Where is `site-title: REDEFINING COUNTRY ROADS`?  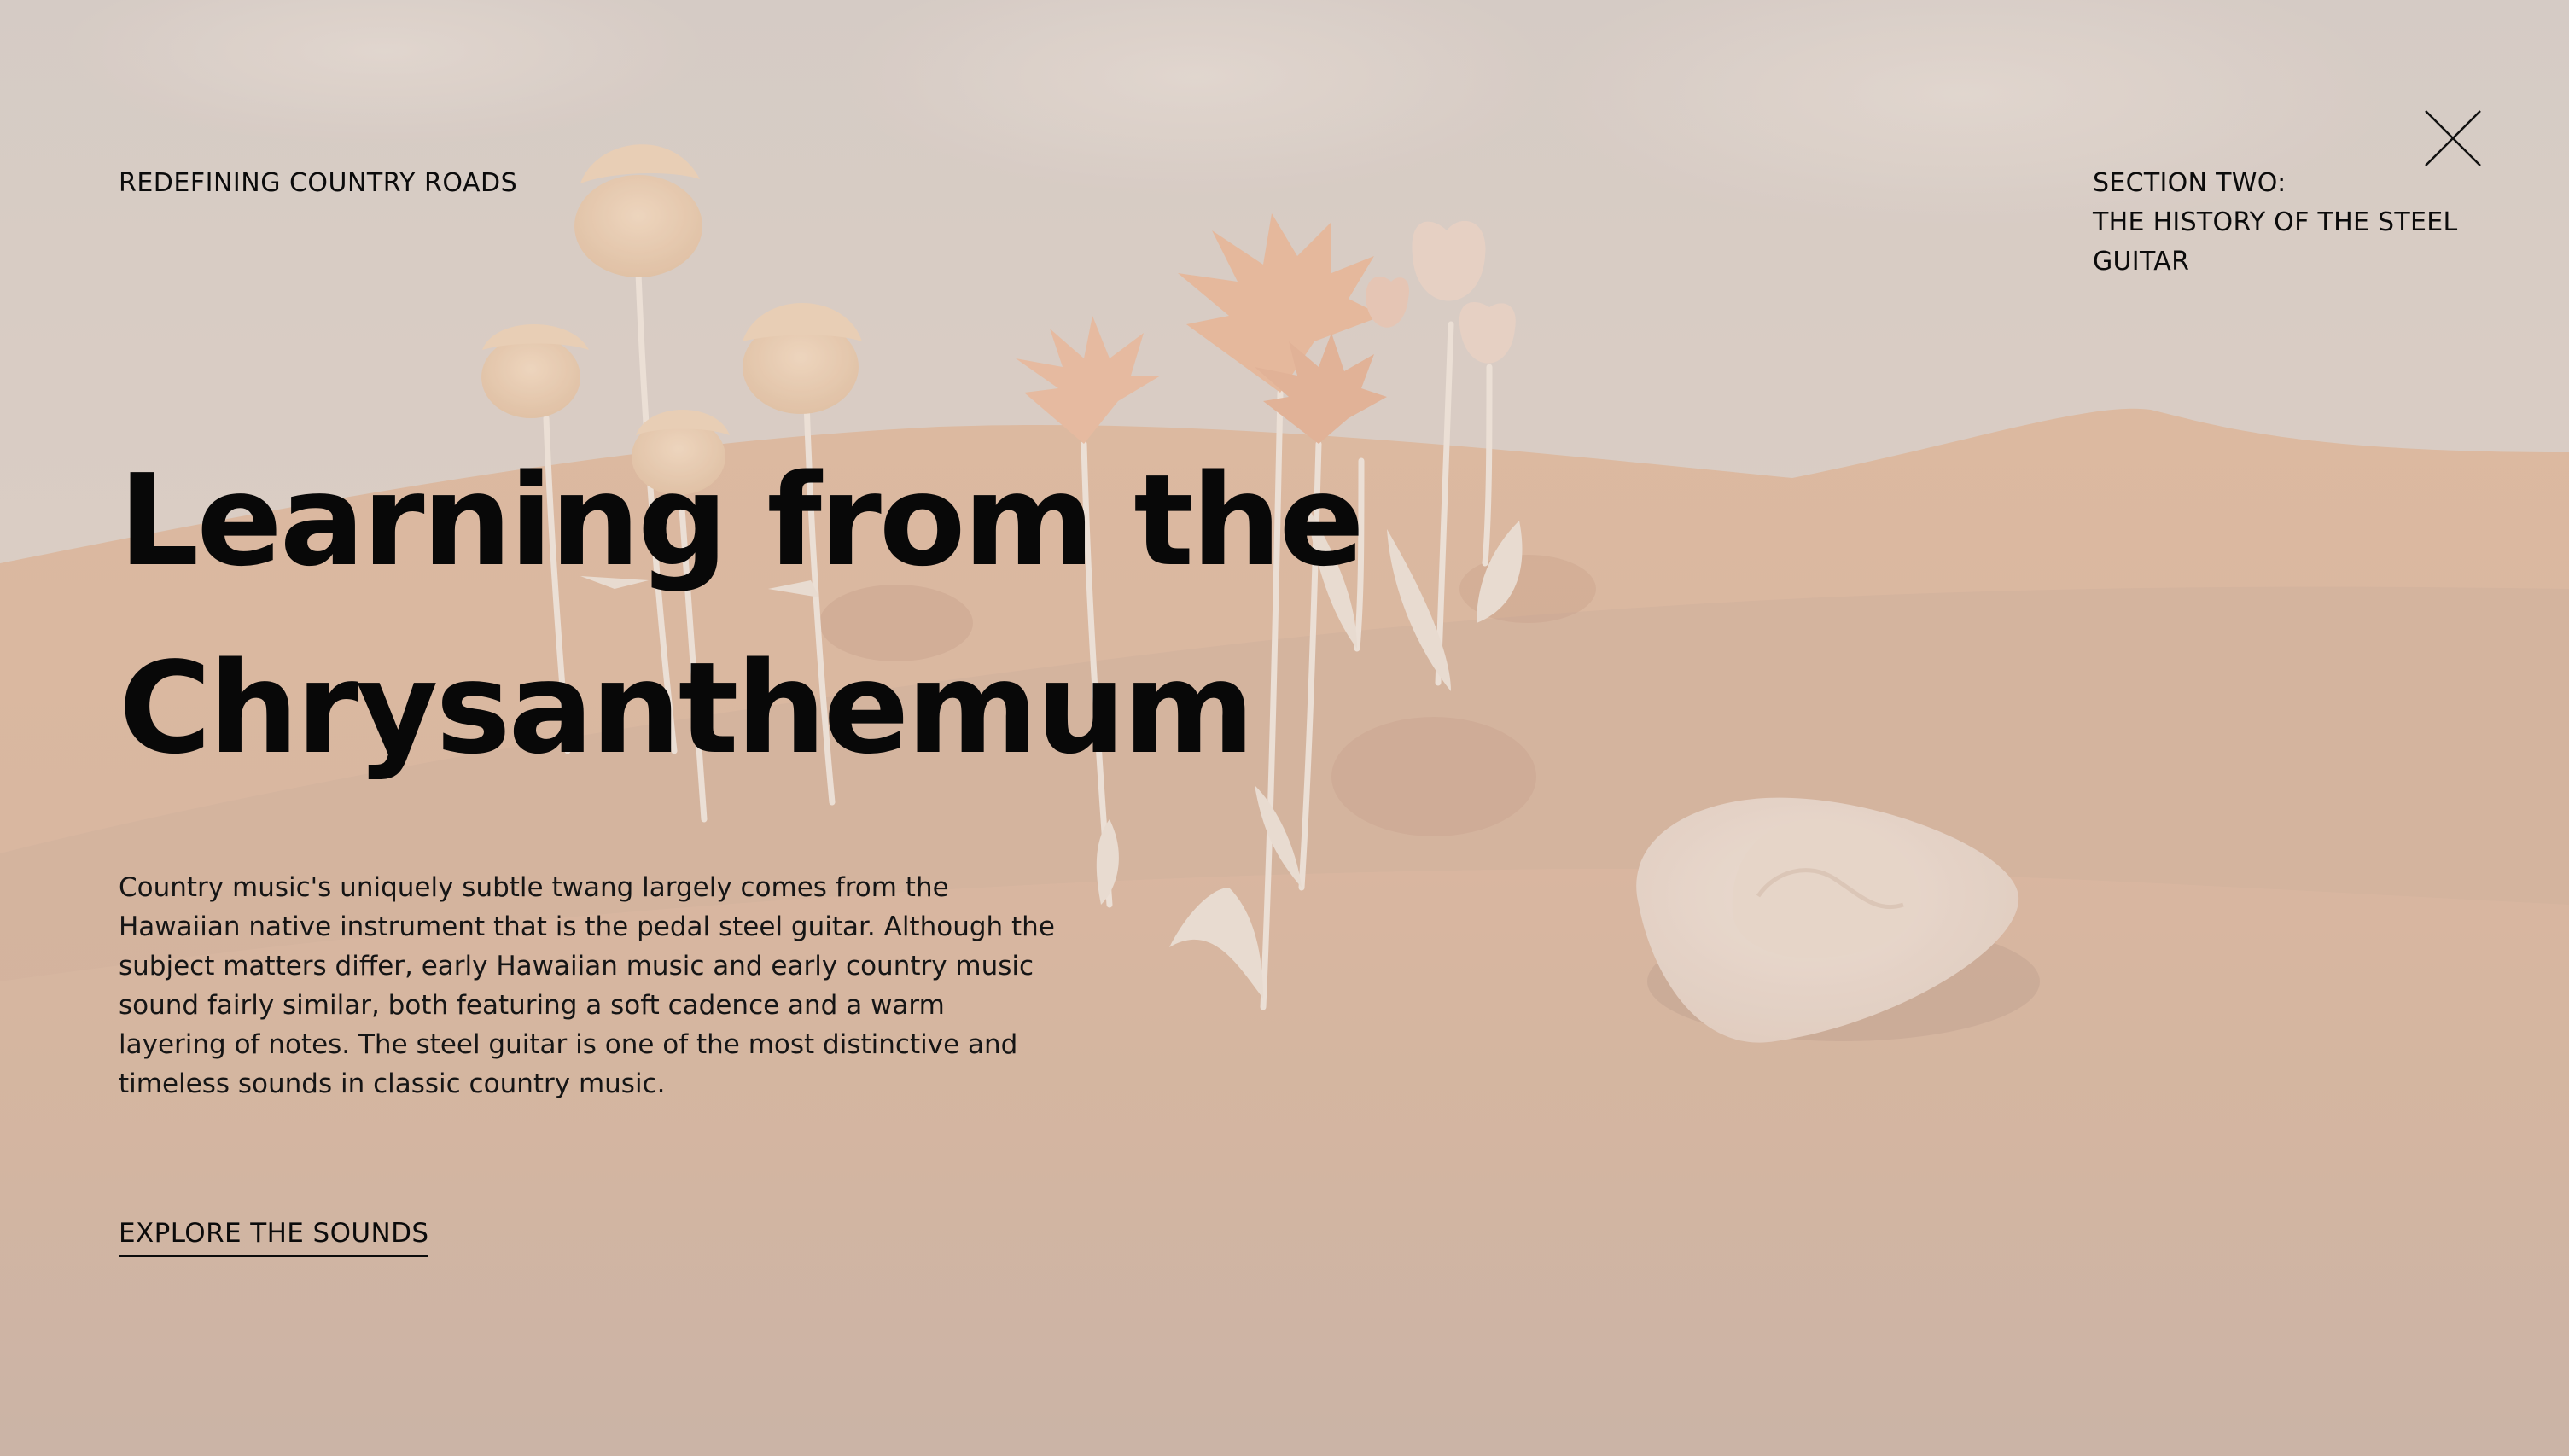
site-title: REDEFINING COUNTRY ROADS is located at coordinates (318, 183).